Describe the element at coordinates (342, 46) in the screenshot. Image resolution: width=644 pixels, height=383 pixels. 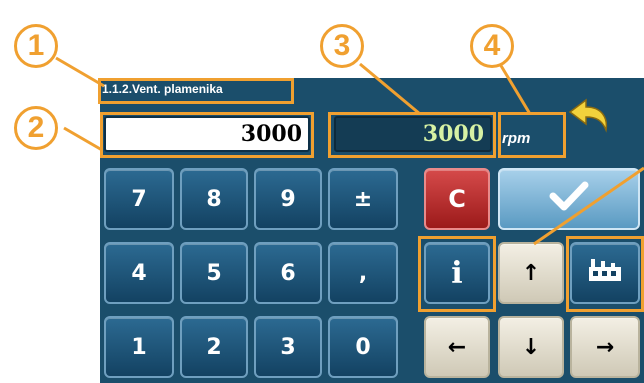
I see `callout-number-3: 3` at that location.